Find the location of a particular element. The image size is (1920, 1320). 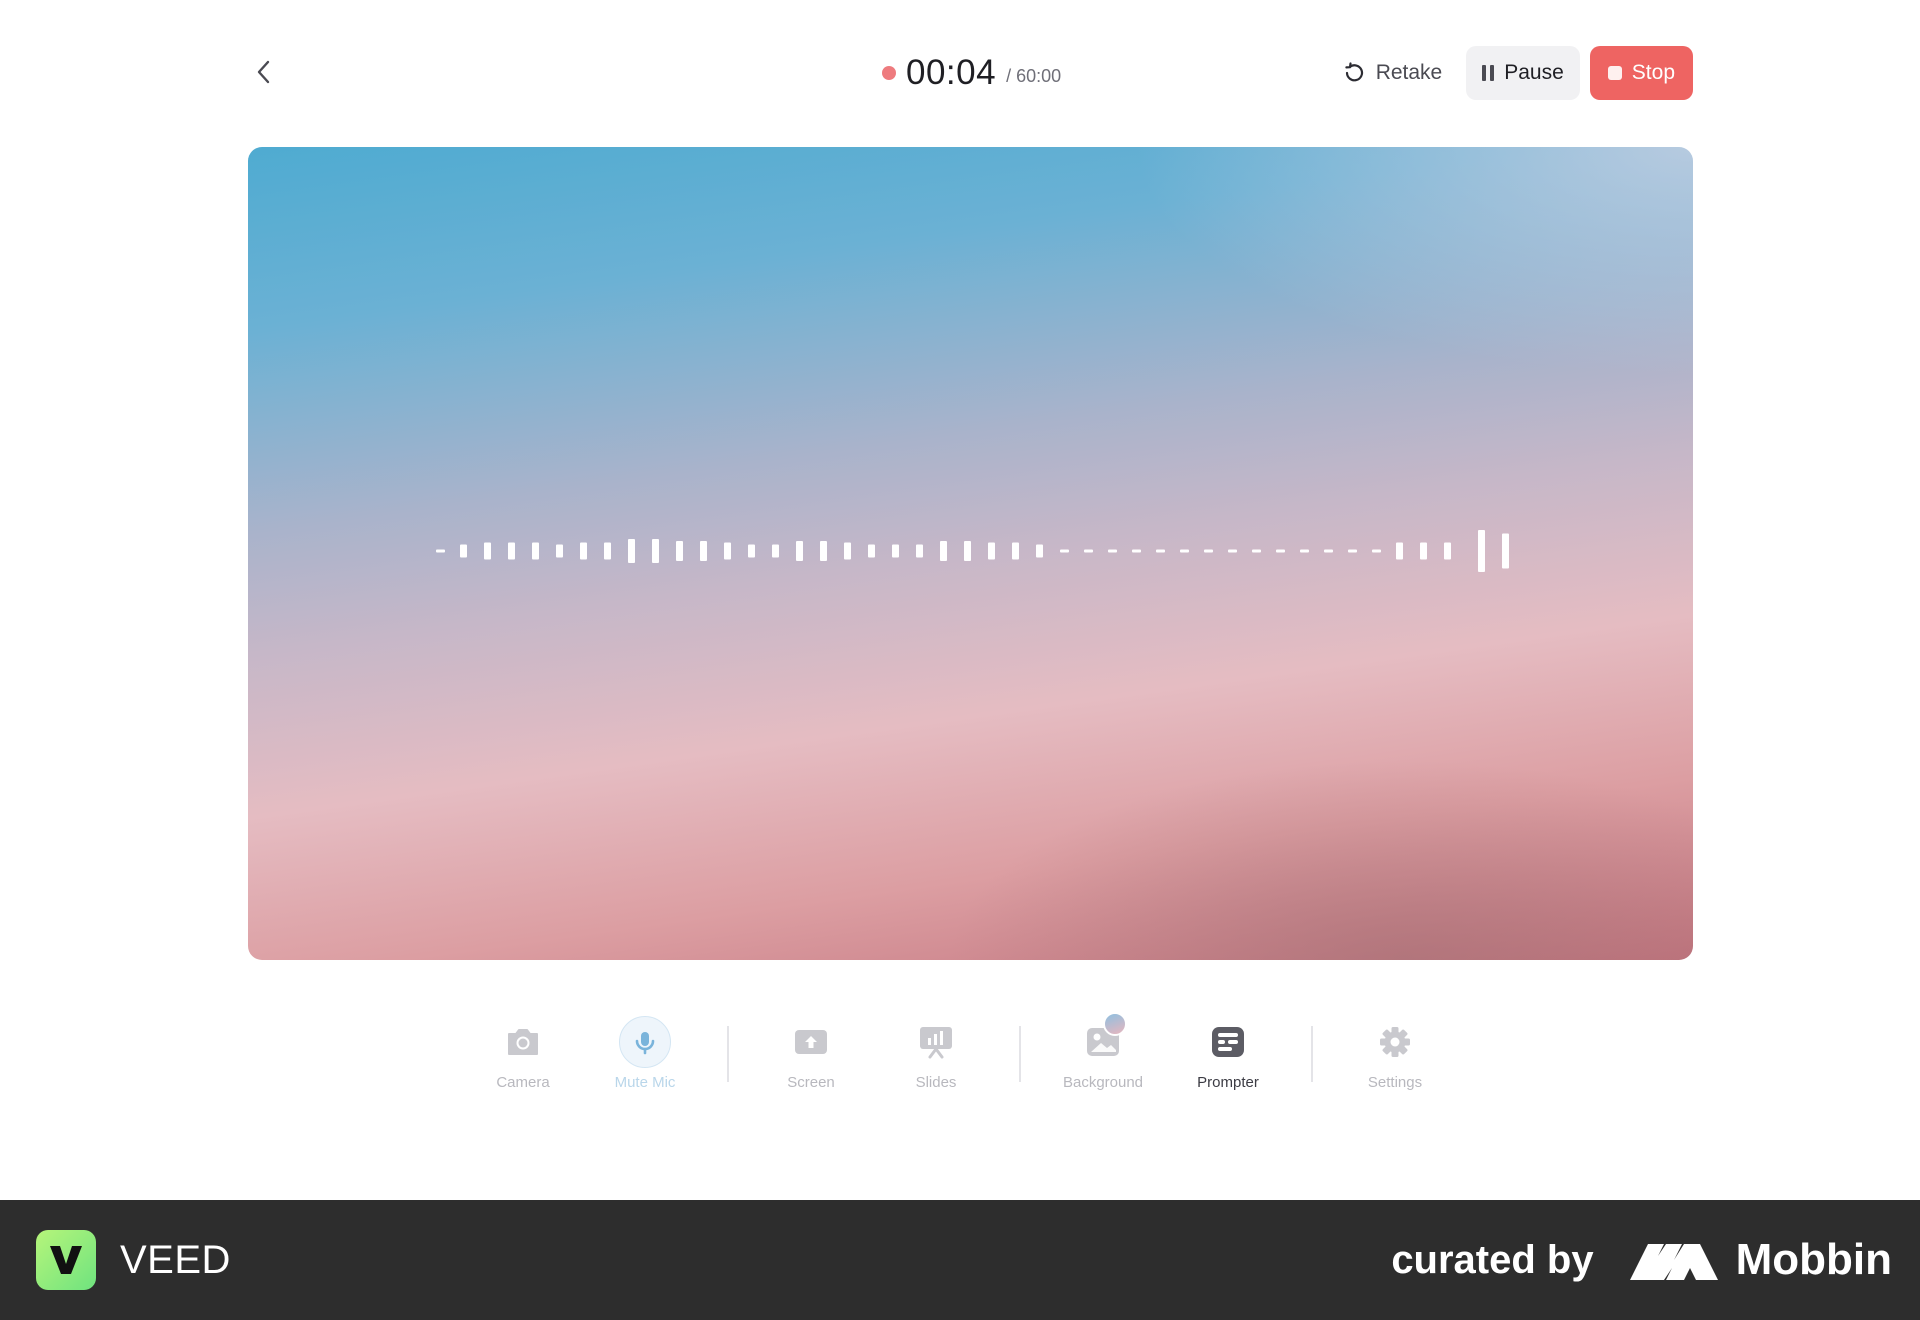

prompter-icon is located at coordinates (1228, 1042).